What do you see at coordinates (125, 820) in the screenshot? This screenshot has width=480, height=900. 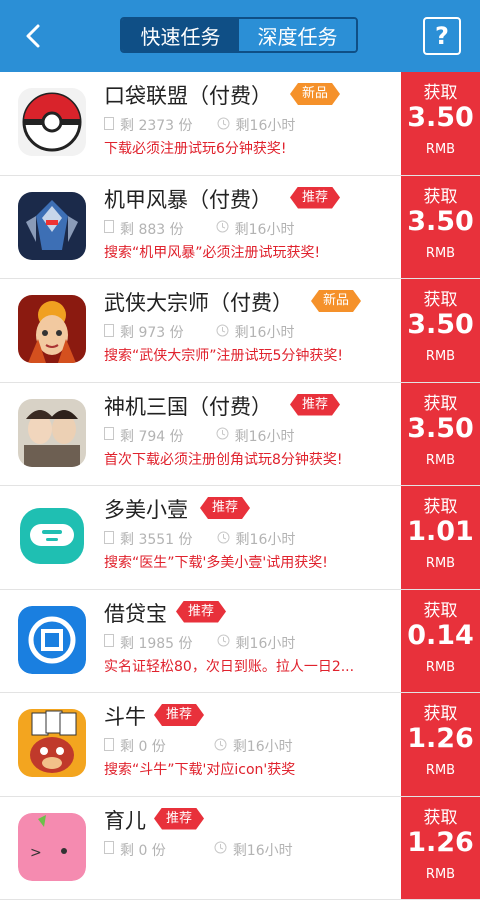 I see `task-title: 育儿` at bounding box center [125, 820].